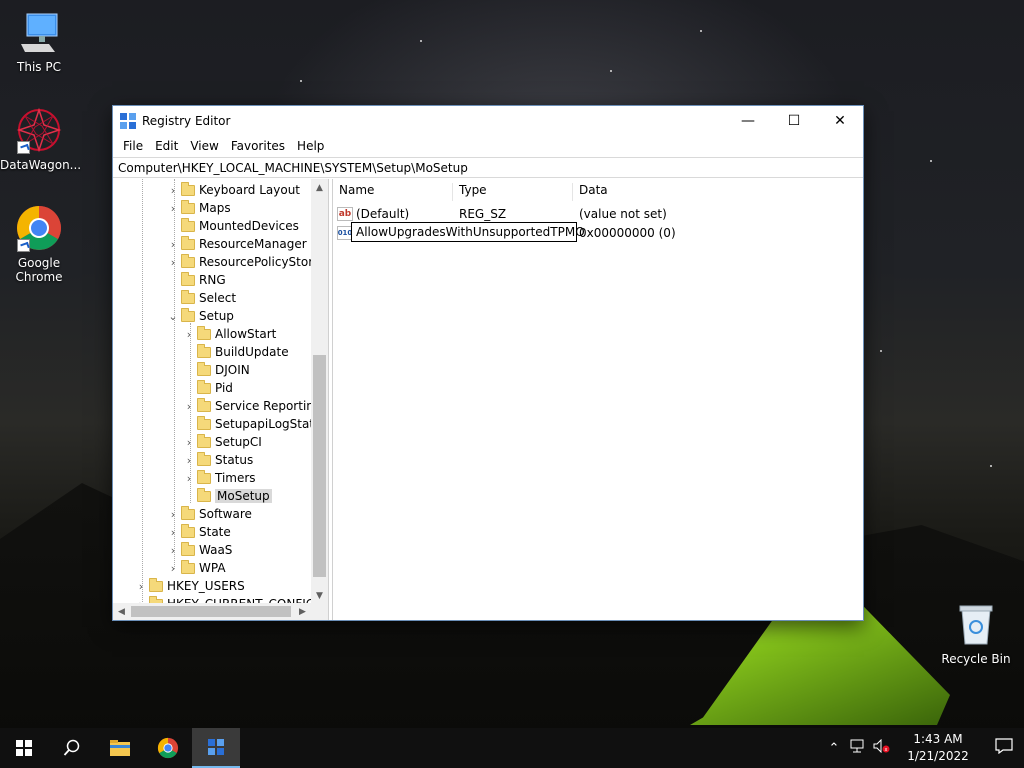  I want to click on tree-item: MountedDevices, so click(233, 226).